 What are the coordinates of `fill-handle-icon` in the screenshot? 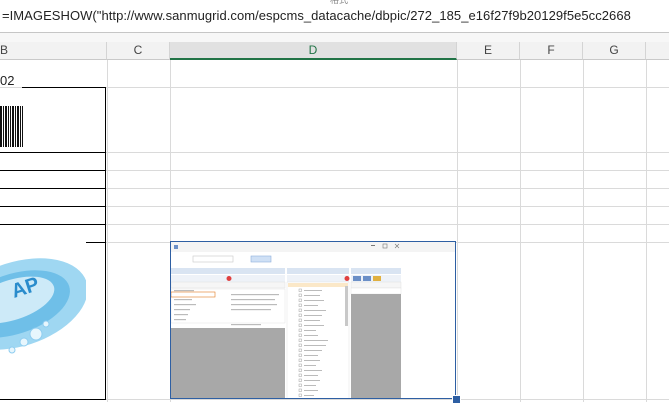 It's located at (456, 399).